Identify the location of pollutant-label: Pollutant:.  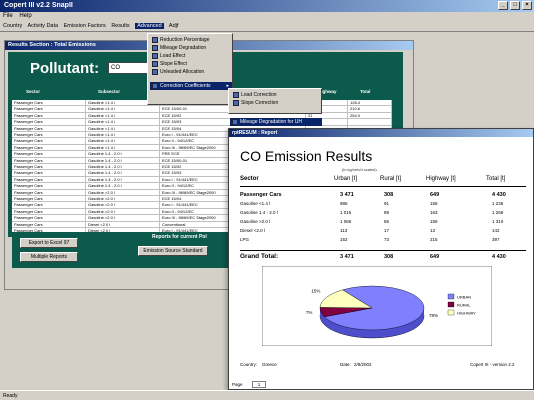
(65, 68).